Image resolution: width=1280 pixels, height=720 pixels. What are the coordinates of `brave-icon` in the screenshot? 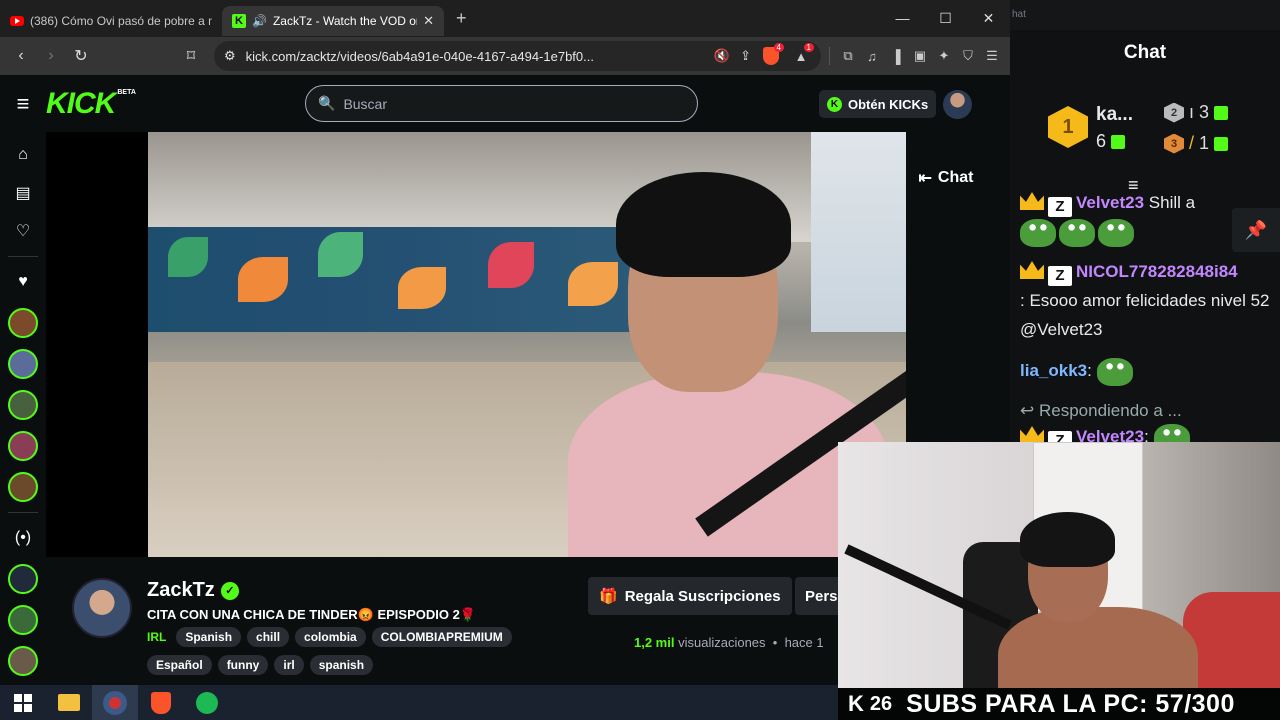 It's located at (161, 702).